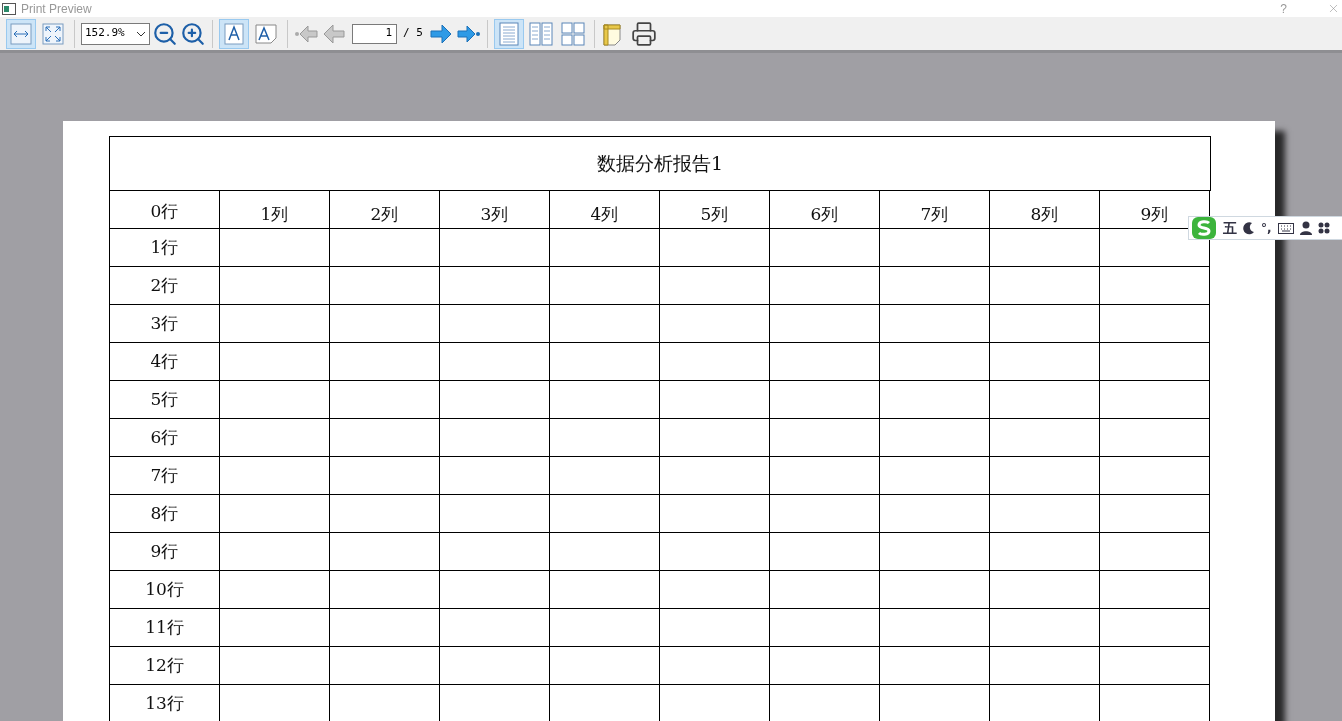  What do you see at coordinates (165, 33) in the screenshot?
I see `zoom-out-icon` at bounding box center [165, 33].